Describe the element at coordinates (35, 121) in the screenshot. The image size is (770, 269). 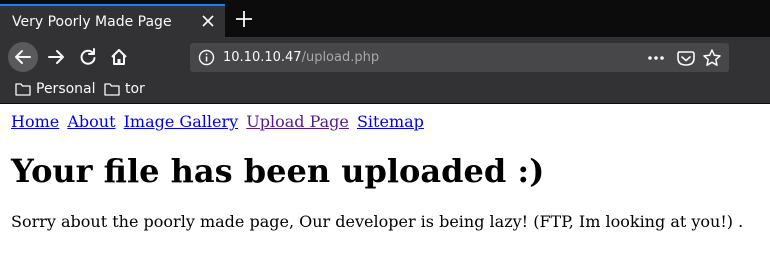
I see `nav-link-home: Home` at that location.